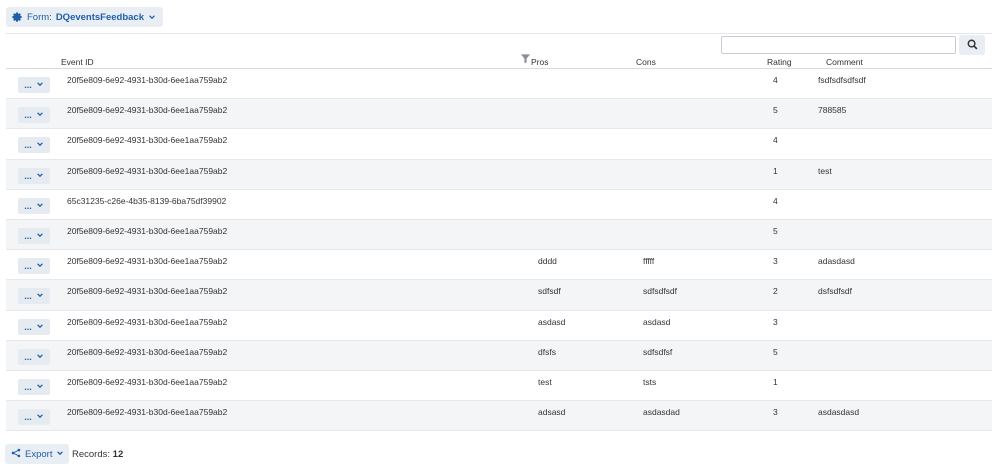  I want to click on records-count: Records: 12, so click(97, 454).